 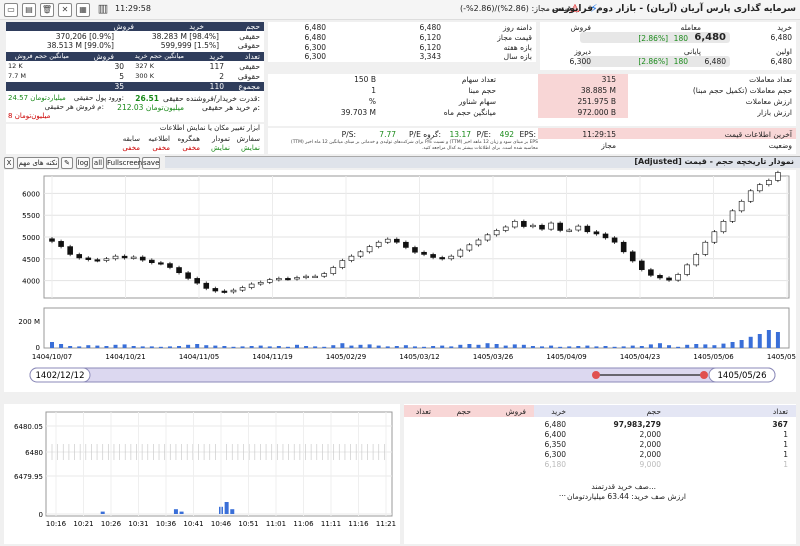 I want to click on tools-icon: ✕, so click(x=65, y=10).